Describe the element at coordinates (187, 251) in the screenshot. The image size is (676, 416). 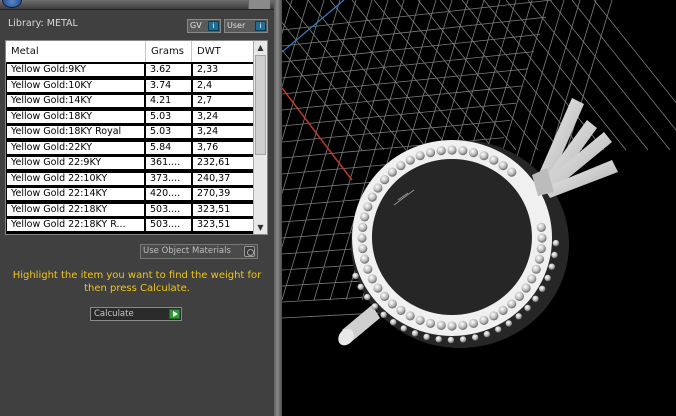
I see `use-object-materials-label: Use Object Materials` at that location.